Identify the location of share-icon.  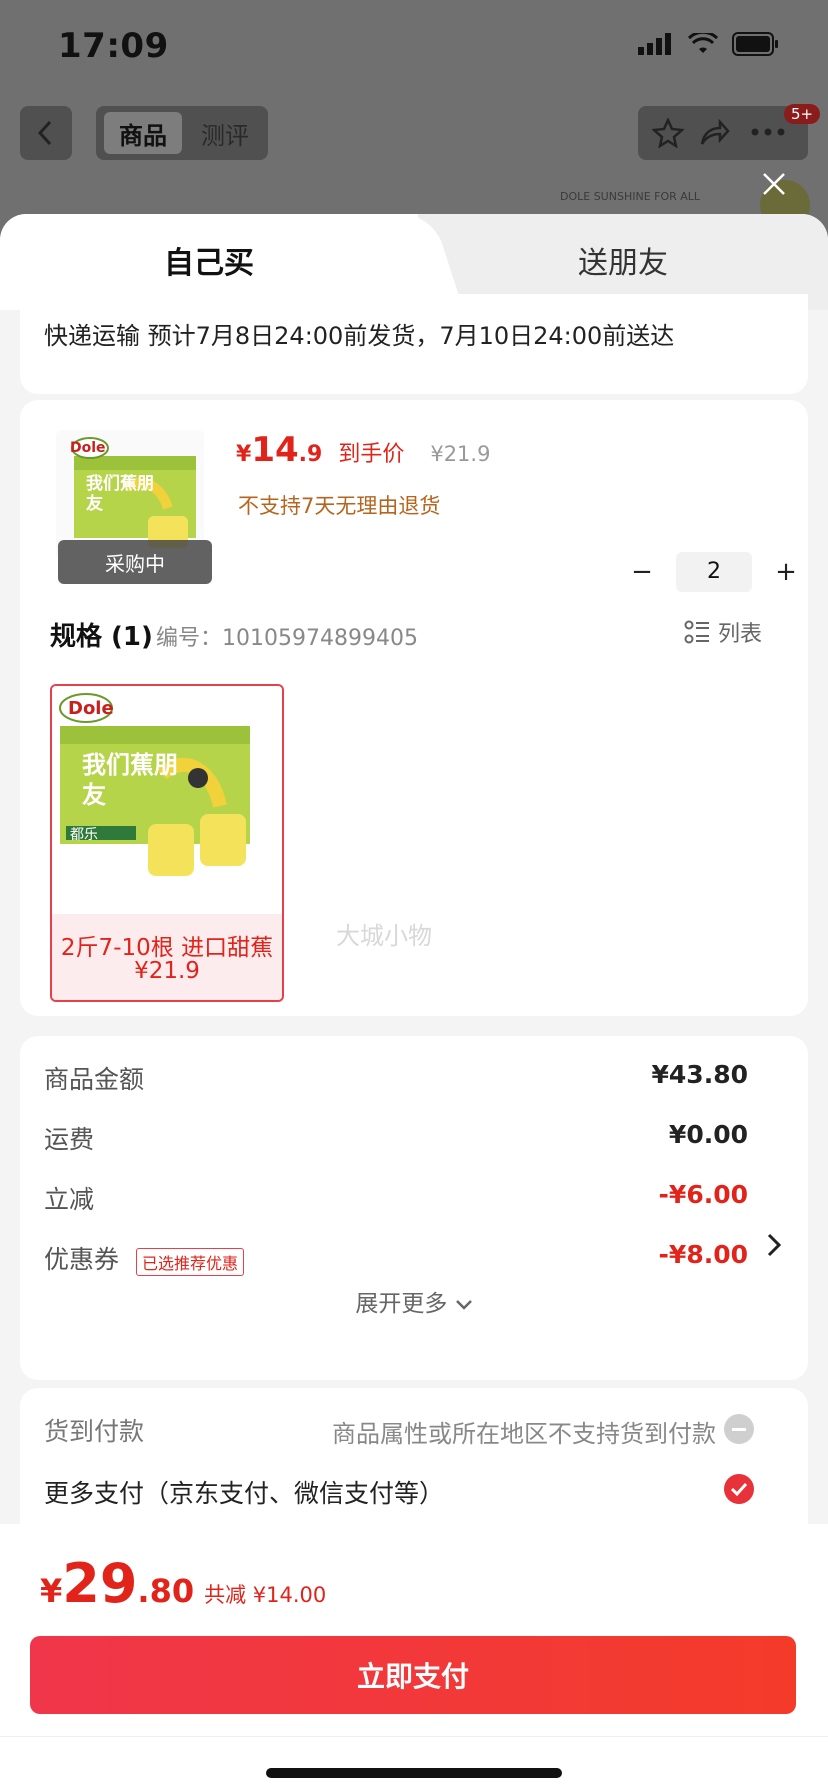
(714, 133).